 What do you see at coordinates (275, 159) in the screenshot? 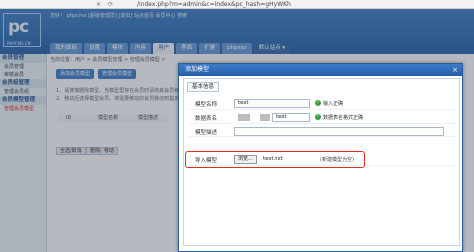
I see `highlight-annotation` at bounding box center [275, 159].